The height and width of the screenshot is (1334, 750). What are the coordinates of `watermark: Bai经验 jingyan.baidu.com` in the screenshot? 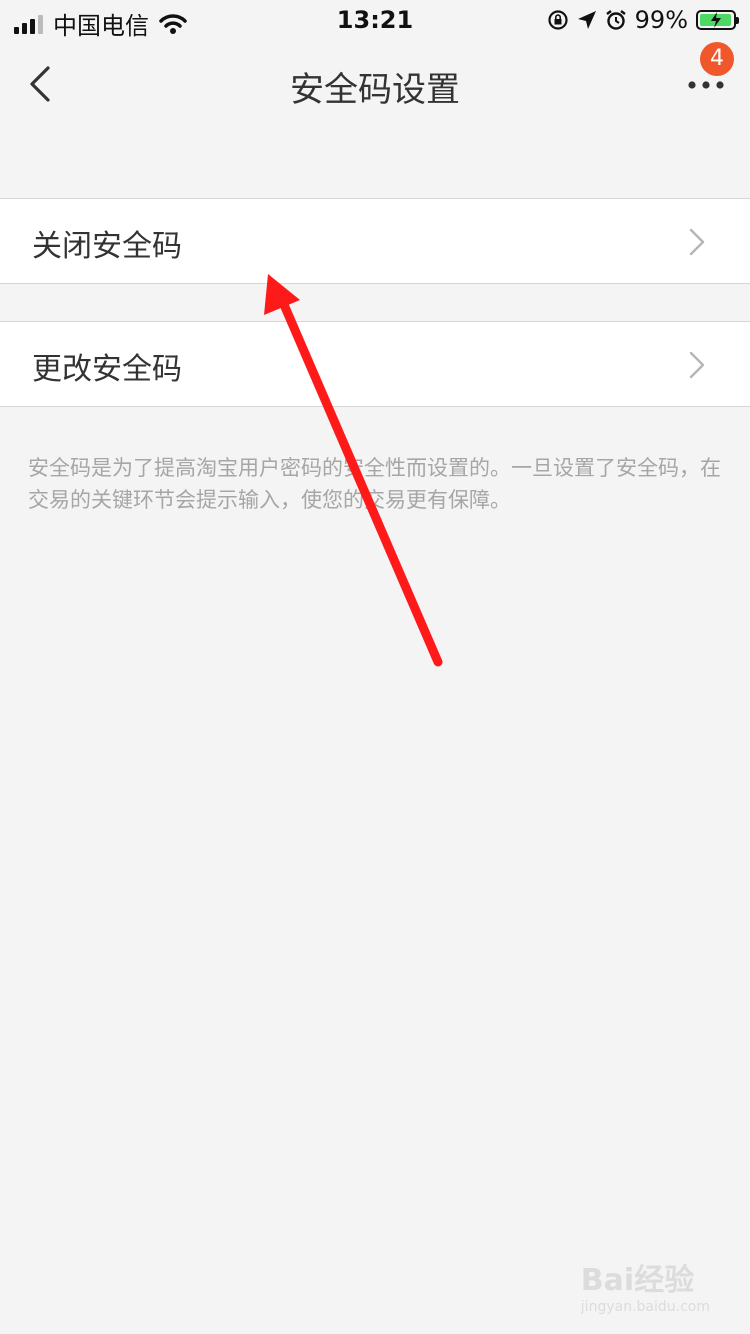 It's located at (645, 1289).